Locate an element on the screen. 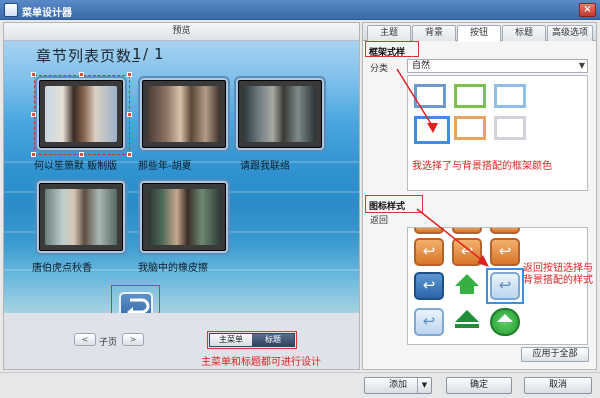 The height and width of the screenshot is (398, 600). prev-page-button: < is located at coordinates (85, 339).